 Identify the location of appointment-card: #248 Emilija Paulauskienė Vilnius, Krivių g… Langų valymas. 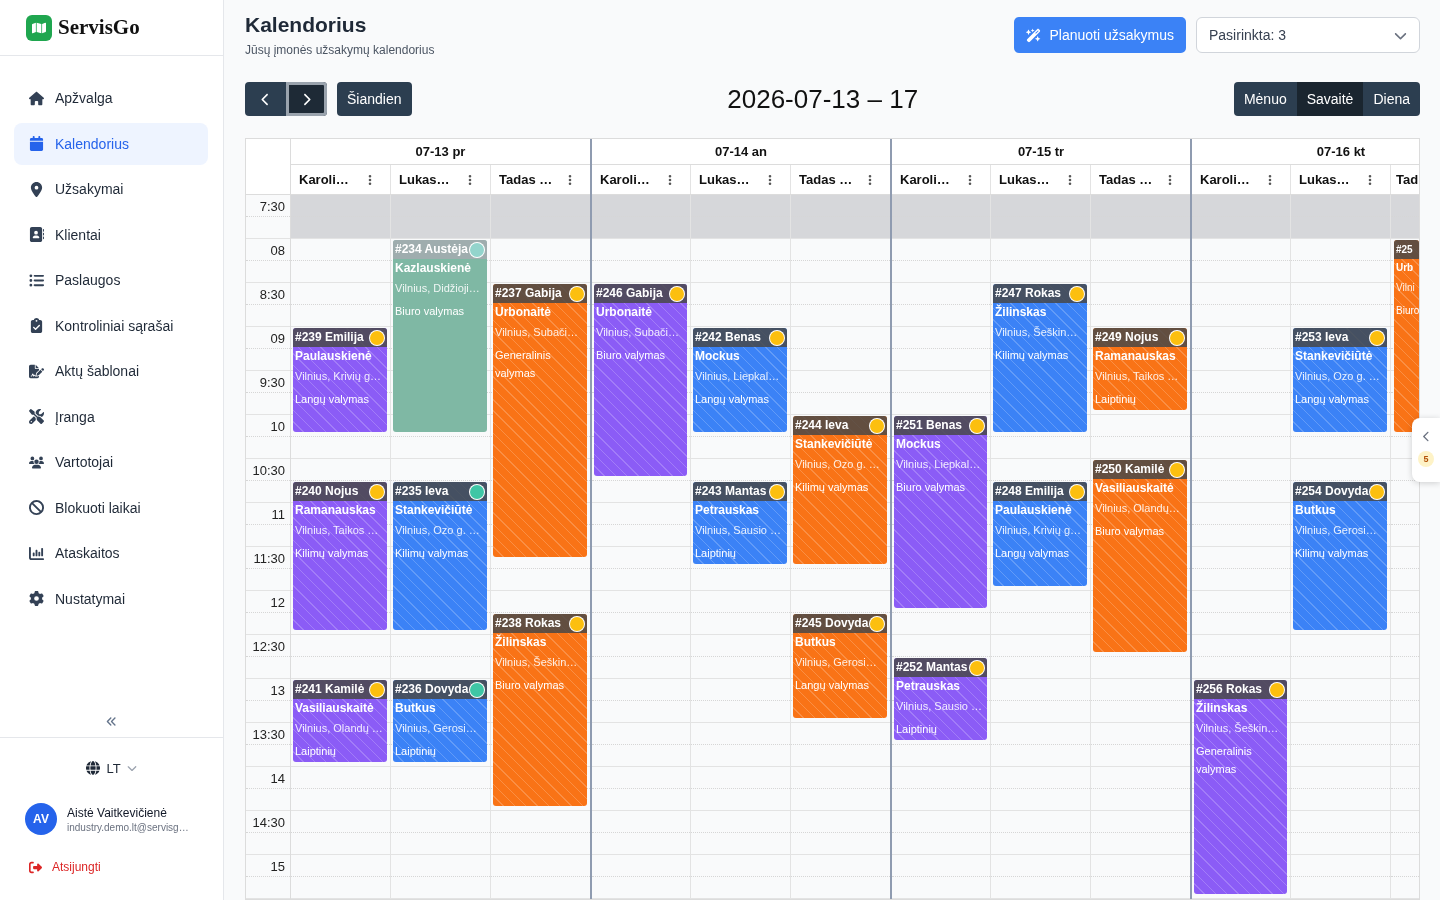
(1040, 534).